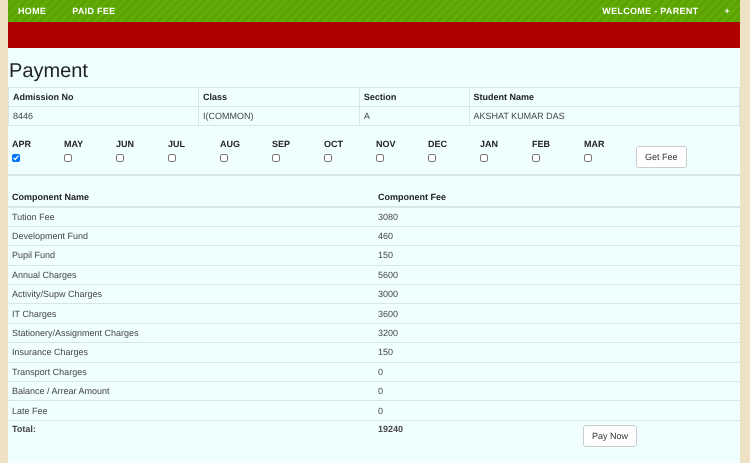  What do you see at coordinates (191, 352) in the screenshot?
I see `table-cell: Insurance Charges` at bounding box center [191, 352].